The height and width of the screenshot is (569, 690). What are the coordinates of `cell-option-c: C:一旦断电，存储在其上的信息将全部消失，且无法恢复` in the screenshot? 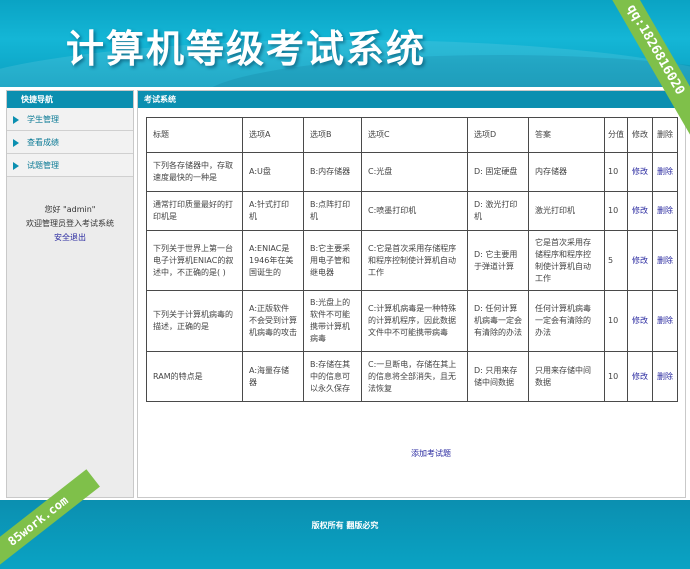 It's located at (414, 376).